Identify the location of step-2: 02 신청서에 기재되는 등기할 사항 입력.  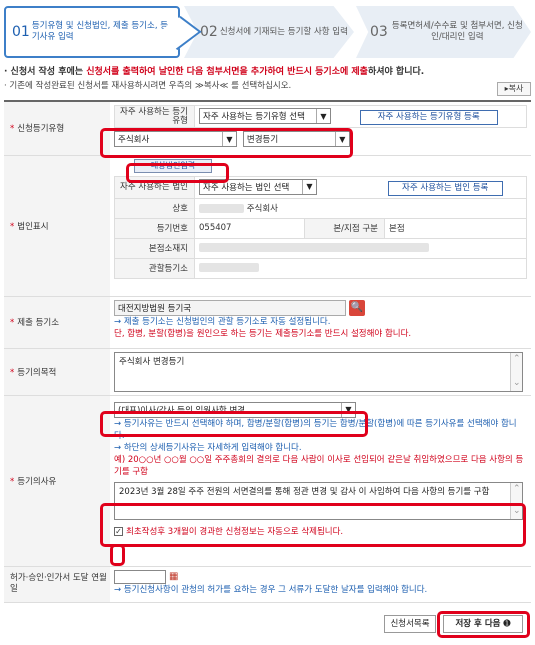
(269, 32).